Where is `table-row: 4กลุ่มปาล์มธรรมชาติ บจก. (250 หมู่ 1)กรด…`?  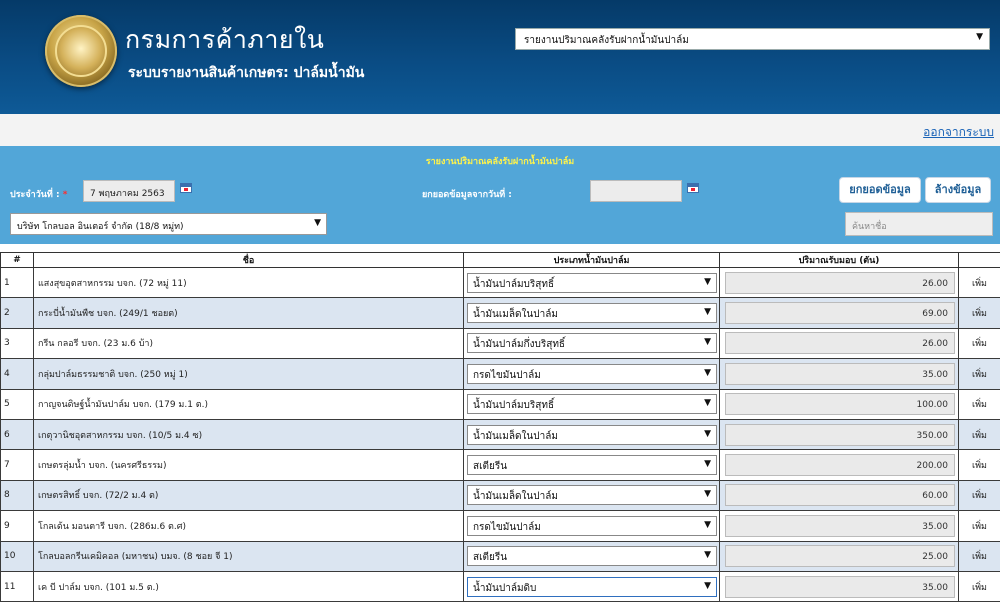
table-row: 4กลุ่มปาล์มธรรมชาติ บจก. (250 หมู่ 1)กรด… is located at coordinates (500, 374).